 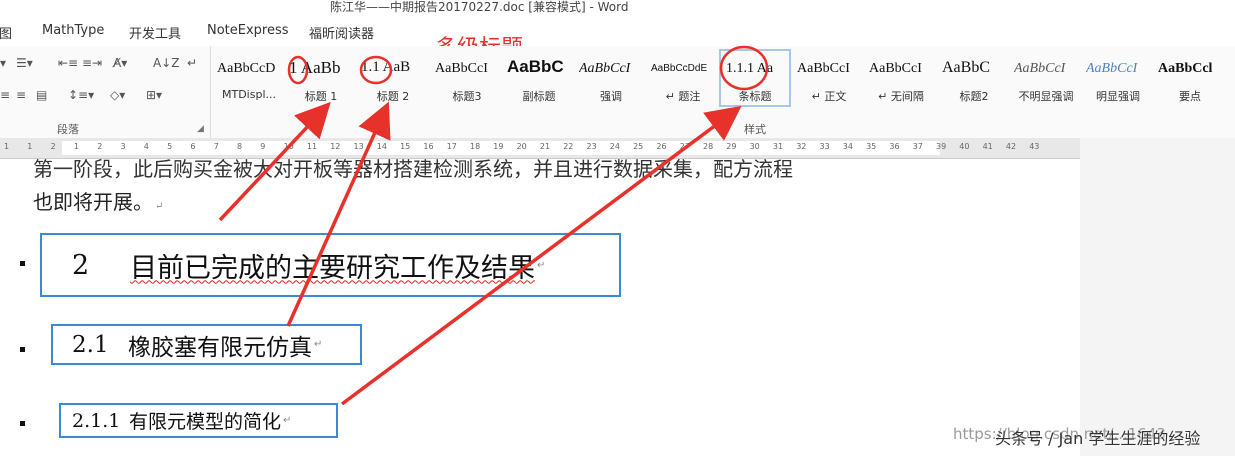 What do you see at coordinates (413, 169) in the screenshot?
I see `body-text-line-1: 第一阶段，此后购买金被大对开板等器材搭建检测系统，并且进行数据采集，配方流程` at bounding box center [413, 169].